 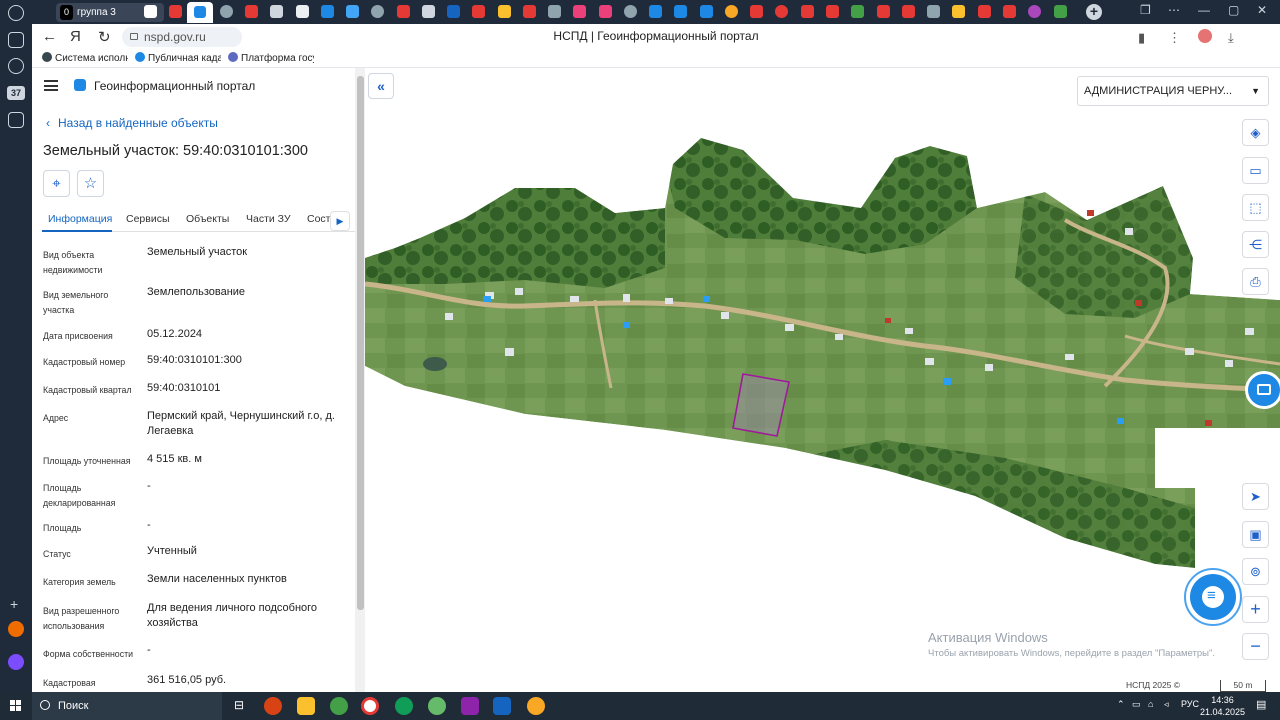 I want to click on rail-badge-icon: 37, so click(x=16, y=93).